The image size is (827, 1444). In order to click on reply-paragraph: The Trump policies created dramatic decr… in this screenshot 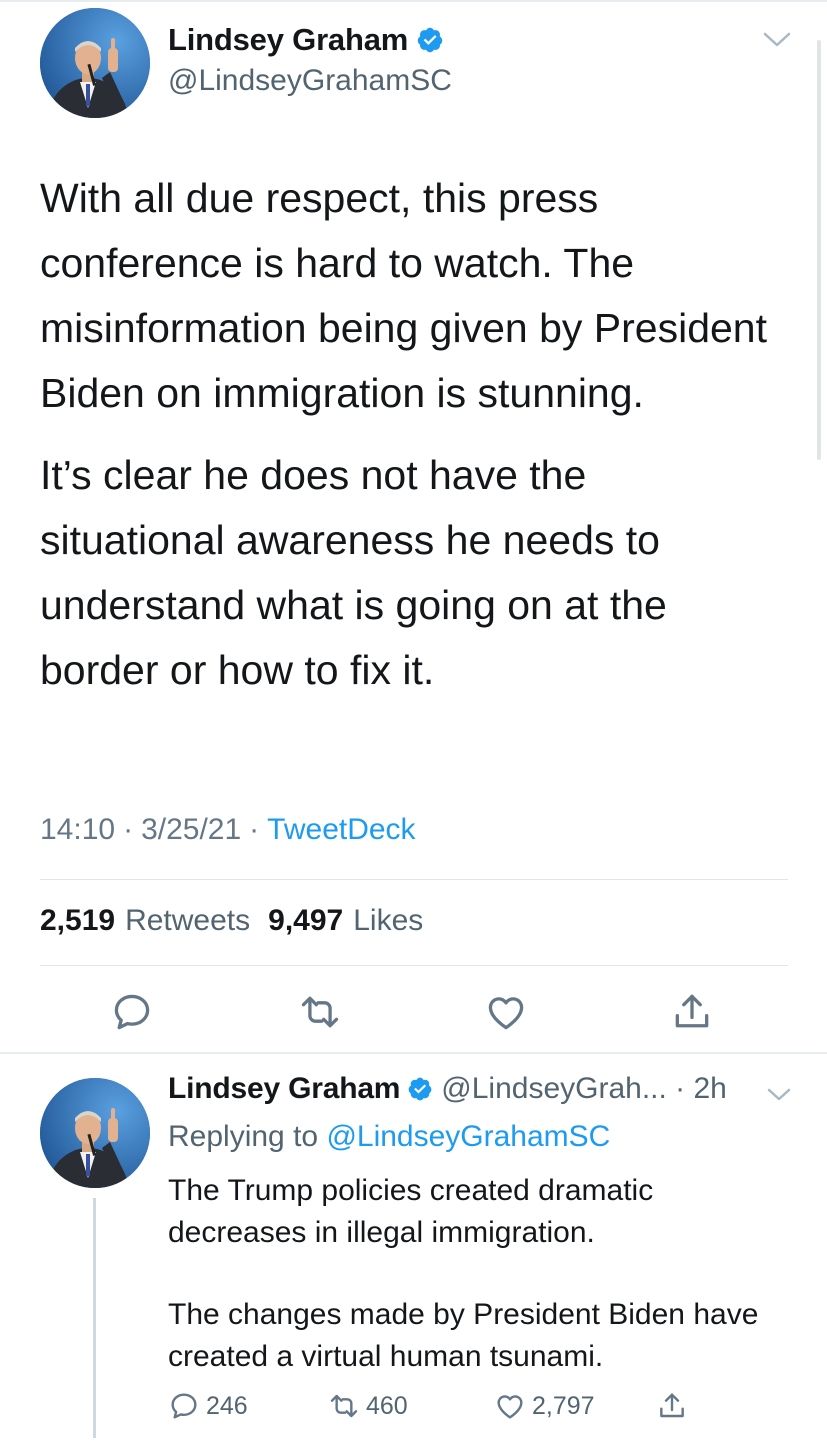, I will do `click(411, 1211)`.